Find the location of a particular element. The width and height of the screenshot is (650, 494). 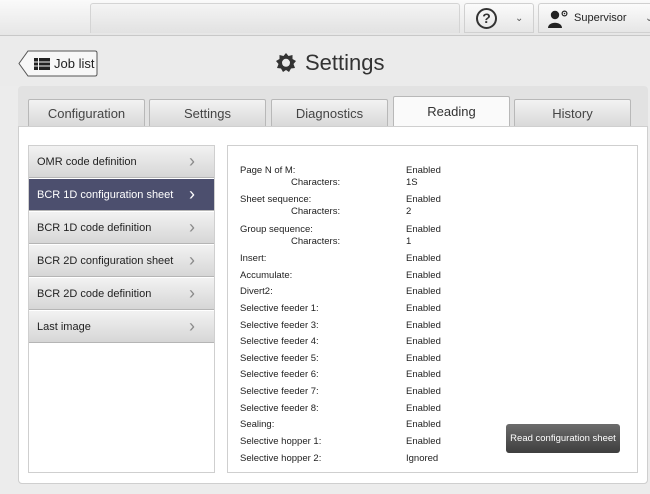

menu-item-omr-code-definition: OMR code definition › is located at coordinates (121, 162).